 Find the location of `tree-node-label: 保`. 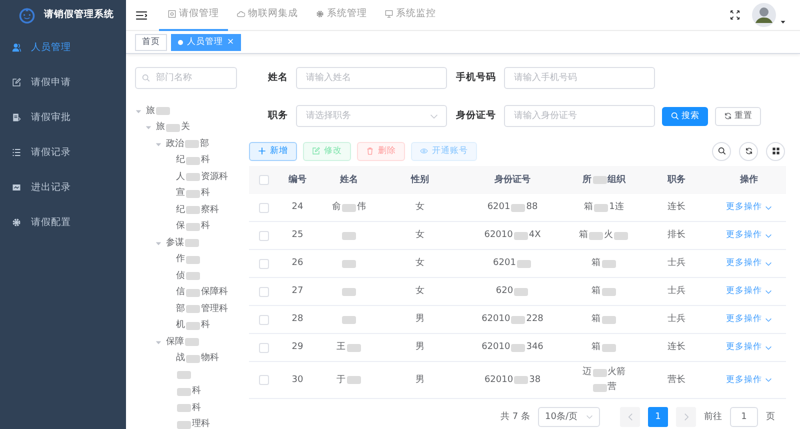

tree-node-label: 保 is located at coordinates (180, 226).